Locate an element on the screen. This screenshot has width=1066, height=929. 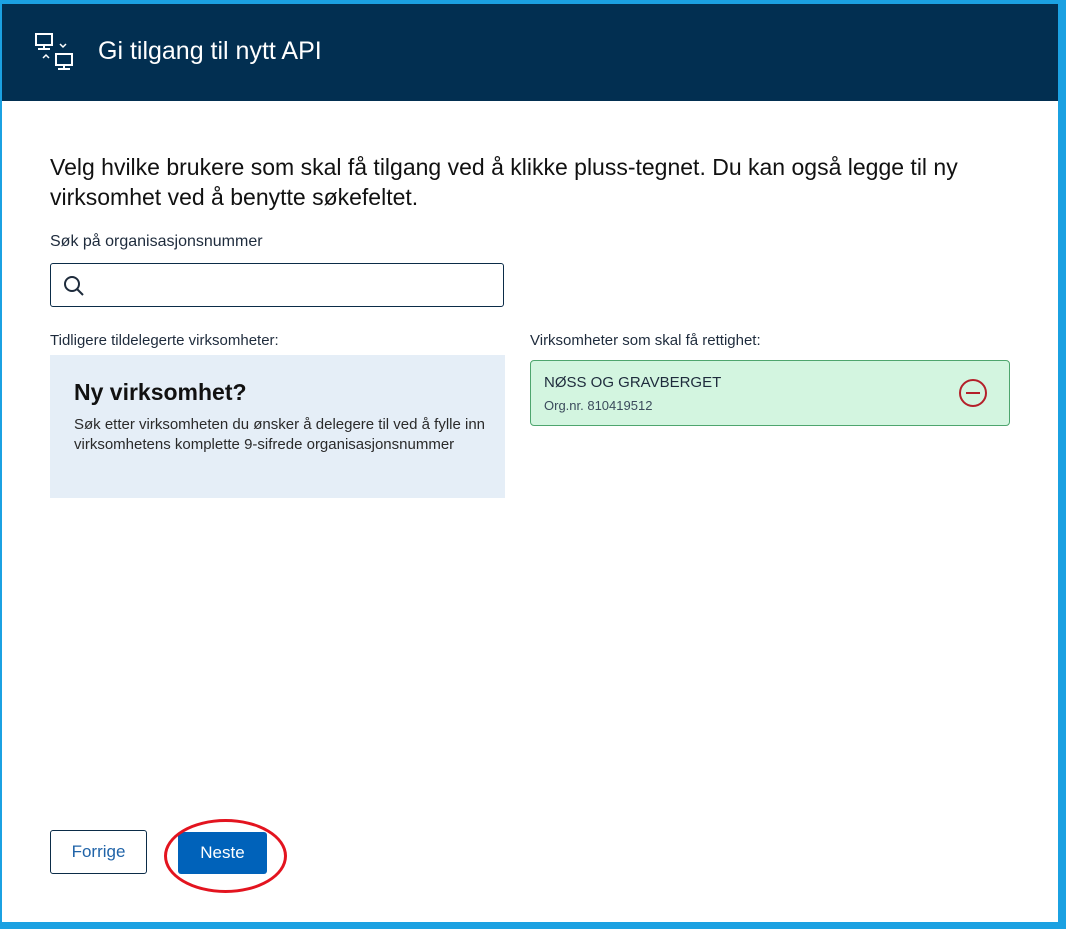
search-icon is located at coordinates (74, 286).